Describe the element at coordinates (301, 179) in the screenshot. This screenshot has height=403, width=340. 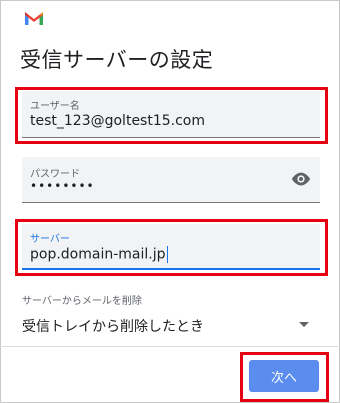
I see `eye-icon` at that location.